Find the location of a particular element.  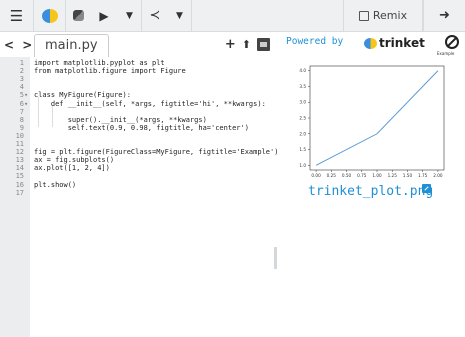

run-options-button: ▼ is located at coordinates (130, 16).